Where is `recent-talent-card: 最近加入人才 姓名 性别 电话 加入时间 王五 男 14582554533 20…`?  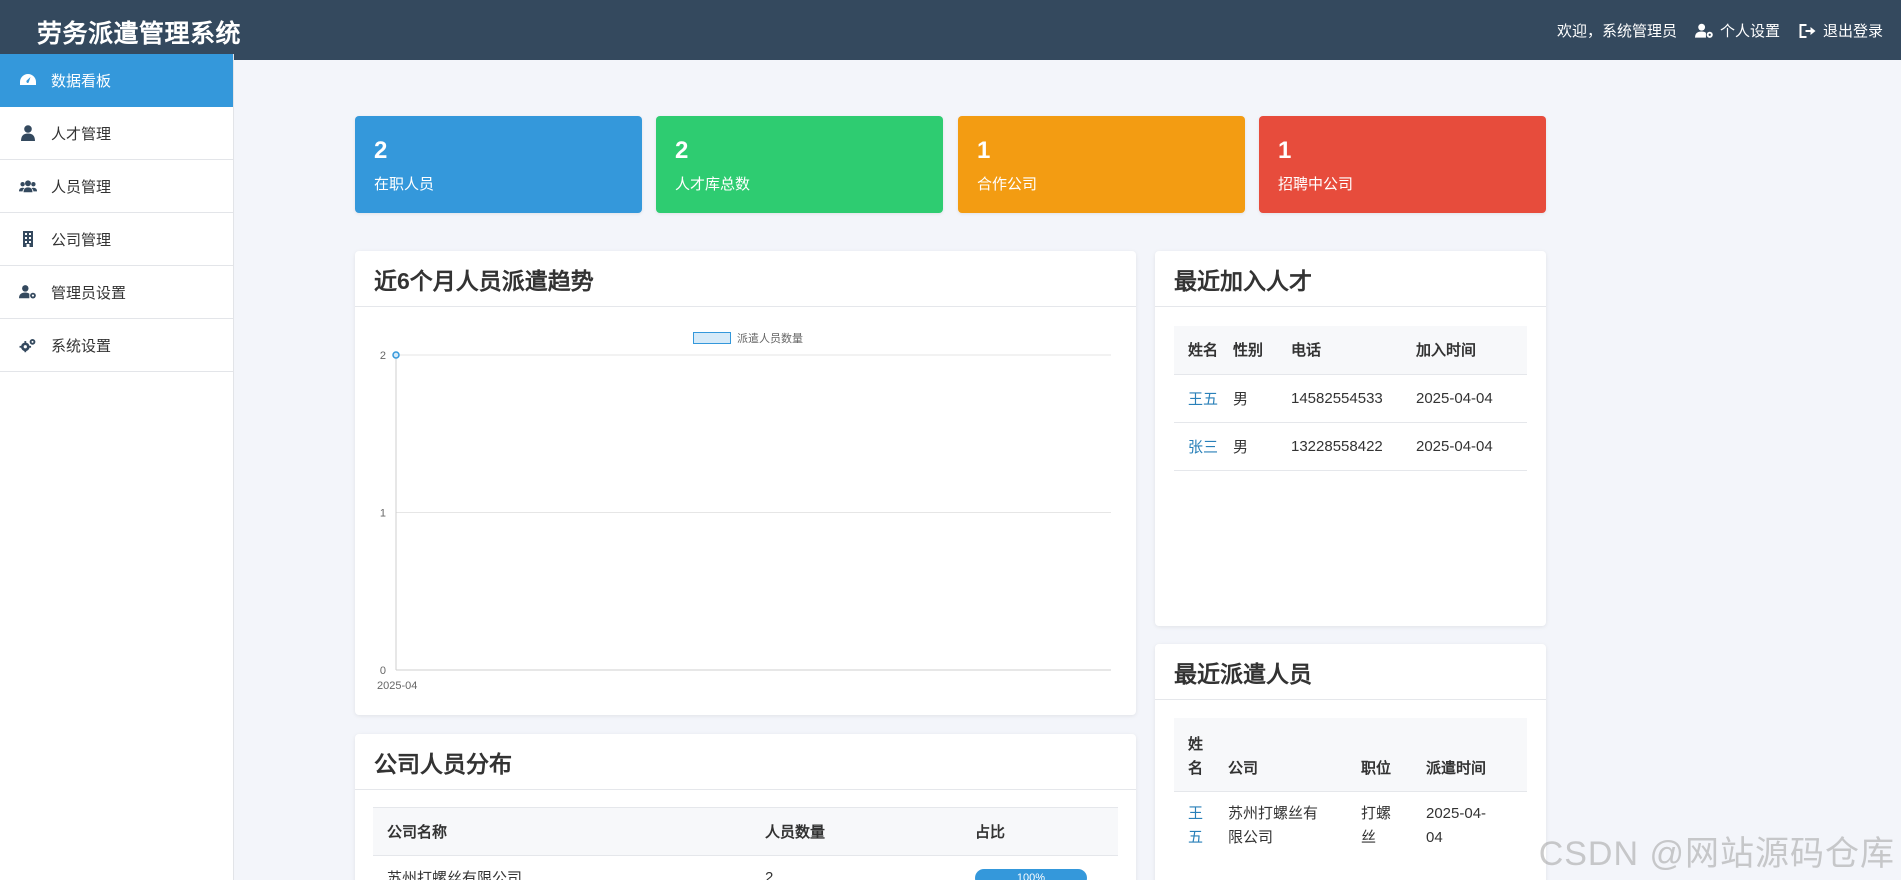
recent-talent-card: 最近加入人才 姓名 性别 电话 加入时间 王五 男 14582554533 20… is located at coordinates (1350, 438).